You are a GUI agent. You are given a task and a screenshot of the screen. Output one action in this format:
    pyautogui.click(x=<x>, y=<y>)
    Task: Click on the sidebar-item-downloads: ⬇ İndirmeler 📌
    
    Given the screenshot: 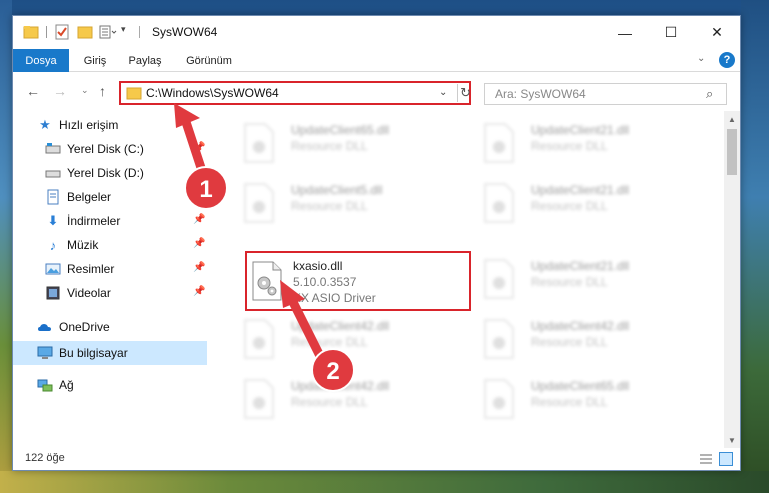 What is the action you would take?
    pyautogui.click(x=110, y=221)
    